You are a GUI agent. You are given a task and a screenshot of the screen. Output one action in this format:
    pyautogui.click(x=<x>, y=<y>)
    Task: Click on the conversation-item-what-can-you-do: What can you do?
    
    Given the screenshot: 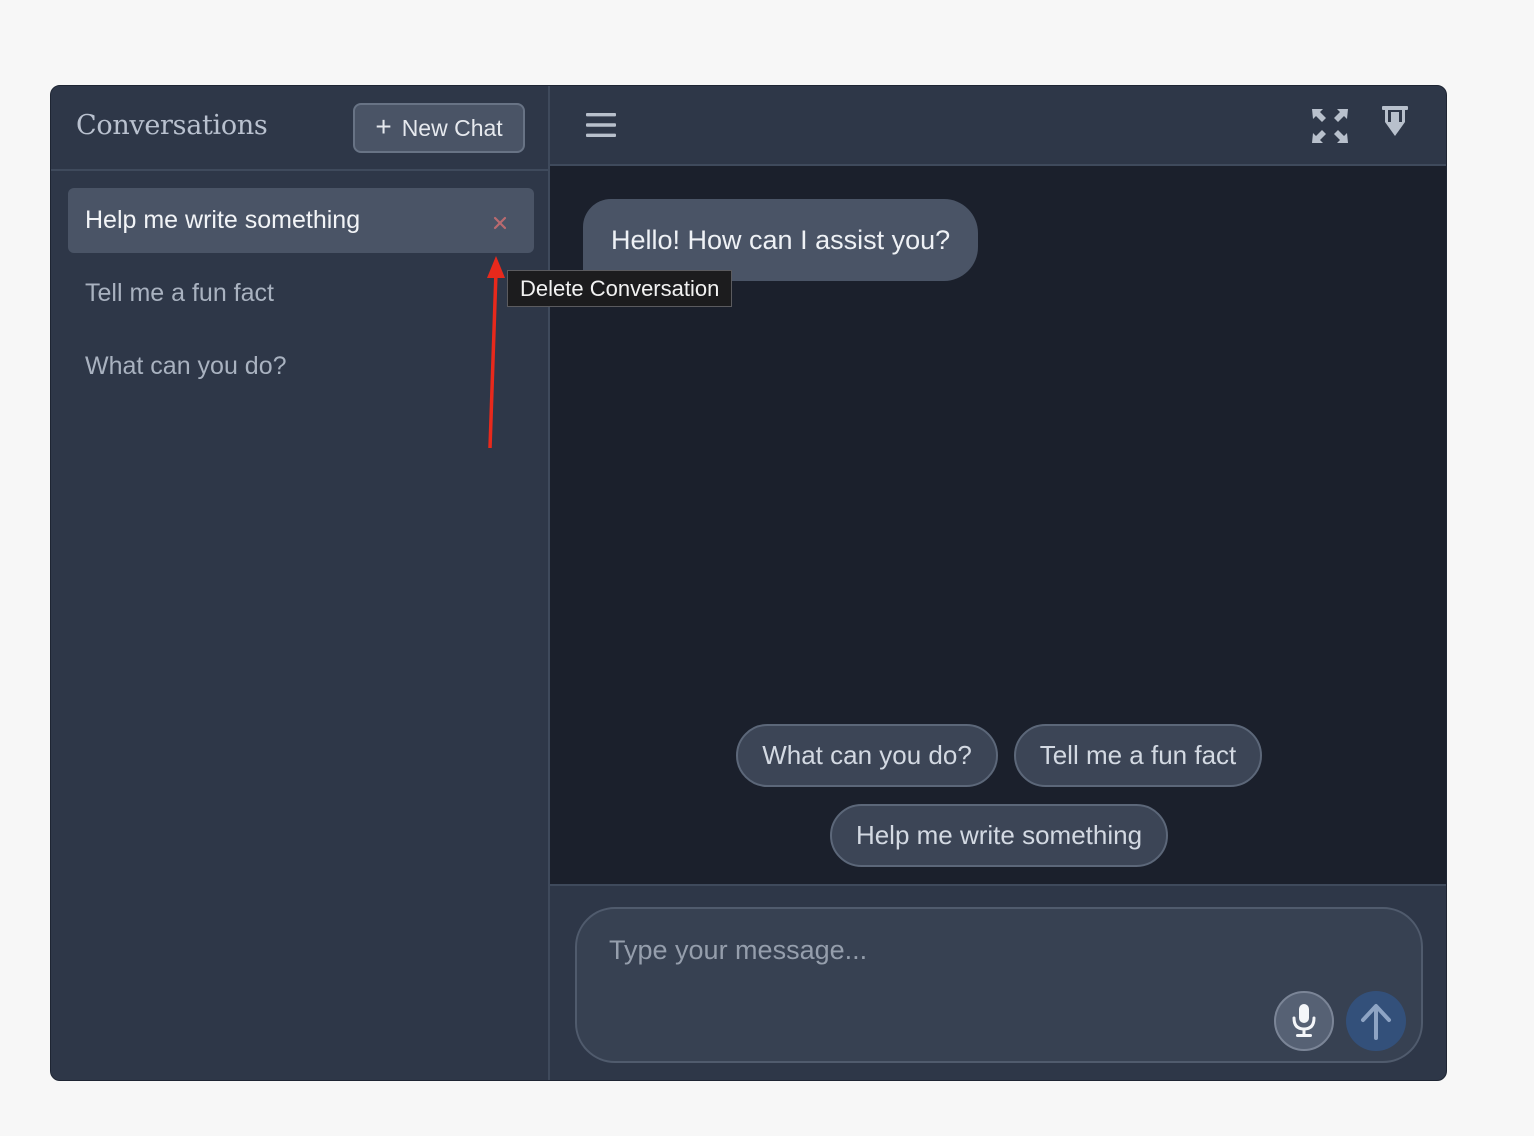 What is the action you would take?
    pyautogui.click(x=301, y=366)
    